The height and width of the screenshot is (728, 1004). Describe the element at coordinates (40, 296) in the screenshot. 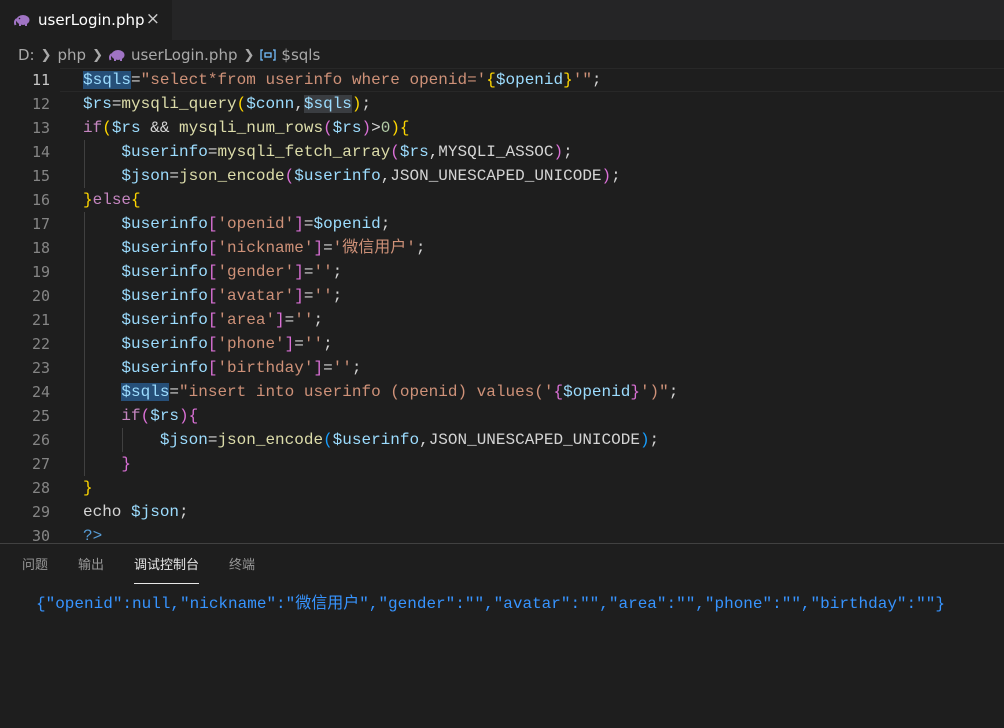

I see `line-number: 20` at that location.